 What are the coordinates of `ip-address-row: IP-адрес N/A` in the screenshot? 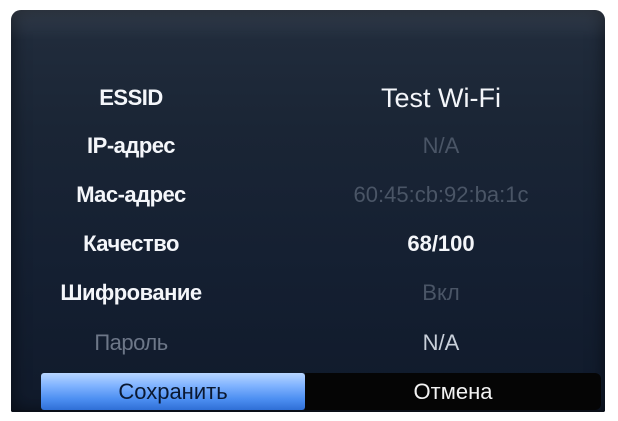 It's located at (308, 146).